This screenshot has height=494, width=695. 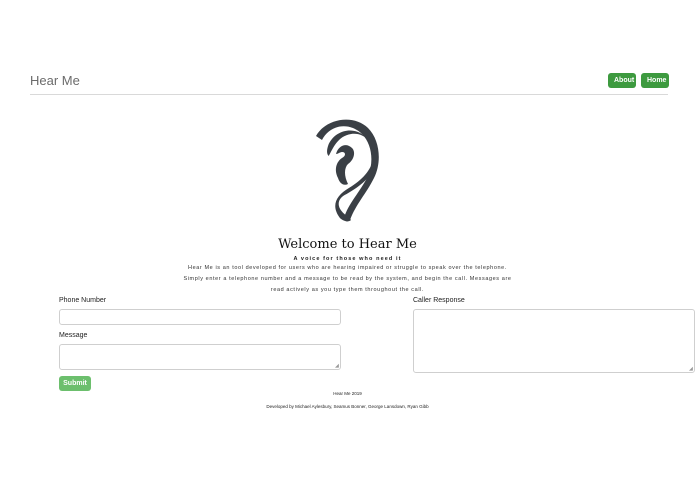 What do you see at coordinates (347, 259) in the screenshot?
I see `tagline: A voice for those who need it` at bounding box center [347, 259].